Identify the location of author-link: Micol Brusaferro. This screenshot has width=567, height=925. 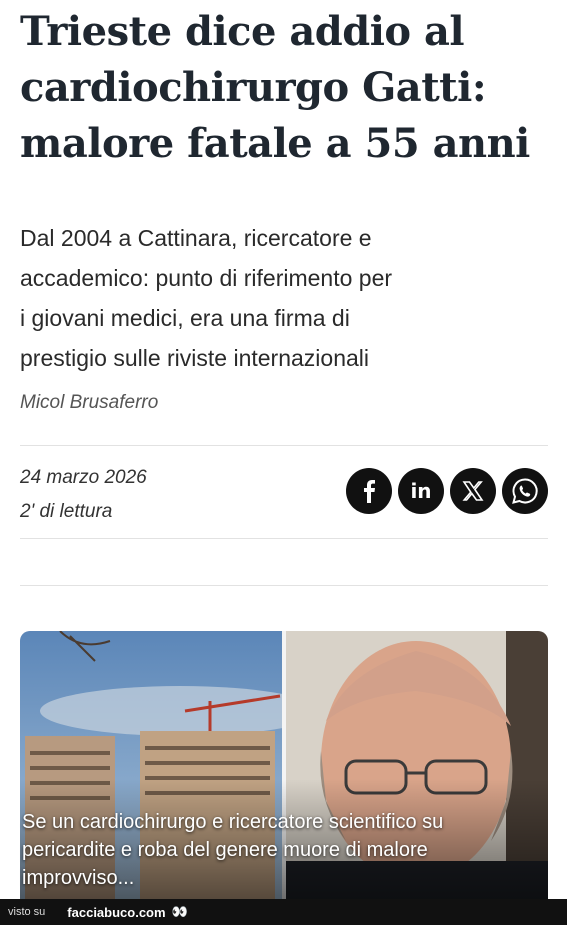
(89, 403).